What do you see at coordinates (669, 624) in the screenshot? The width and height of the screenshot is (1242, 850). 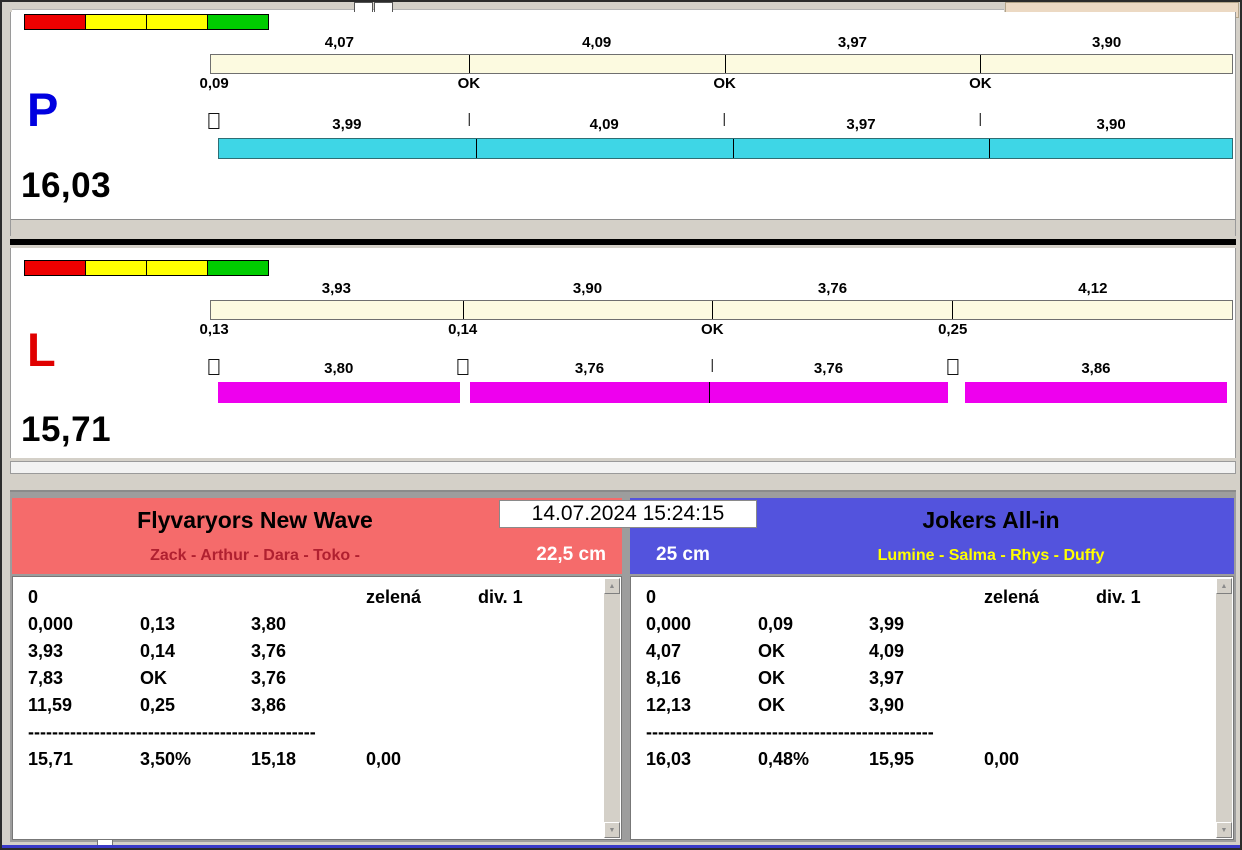 I see `cell: 0,000` at bounding box center [669, 624].